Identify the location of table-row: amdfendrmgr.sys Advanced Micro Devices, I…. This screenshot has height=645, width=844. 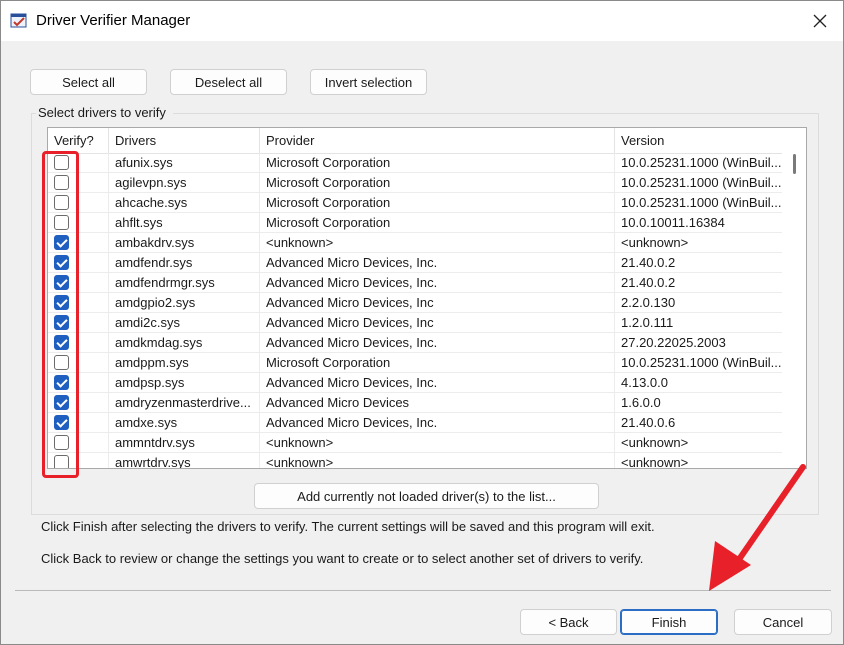
(415, 283).